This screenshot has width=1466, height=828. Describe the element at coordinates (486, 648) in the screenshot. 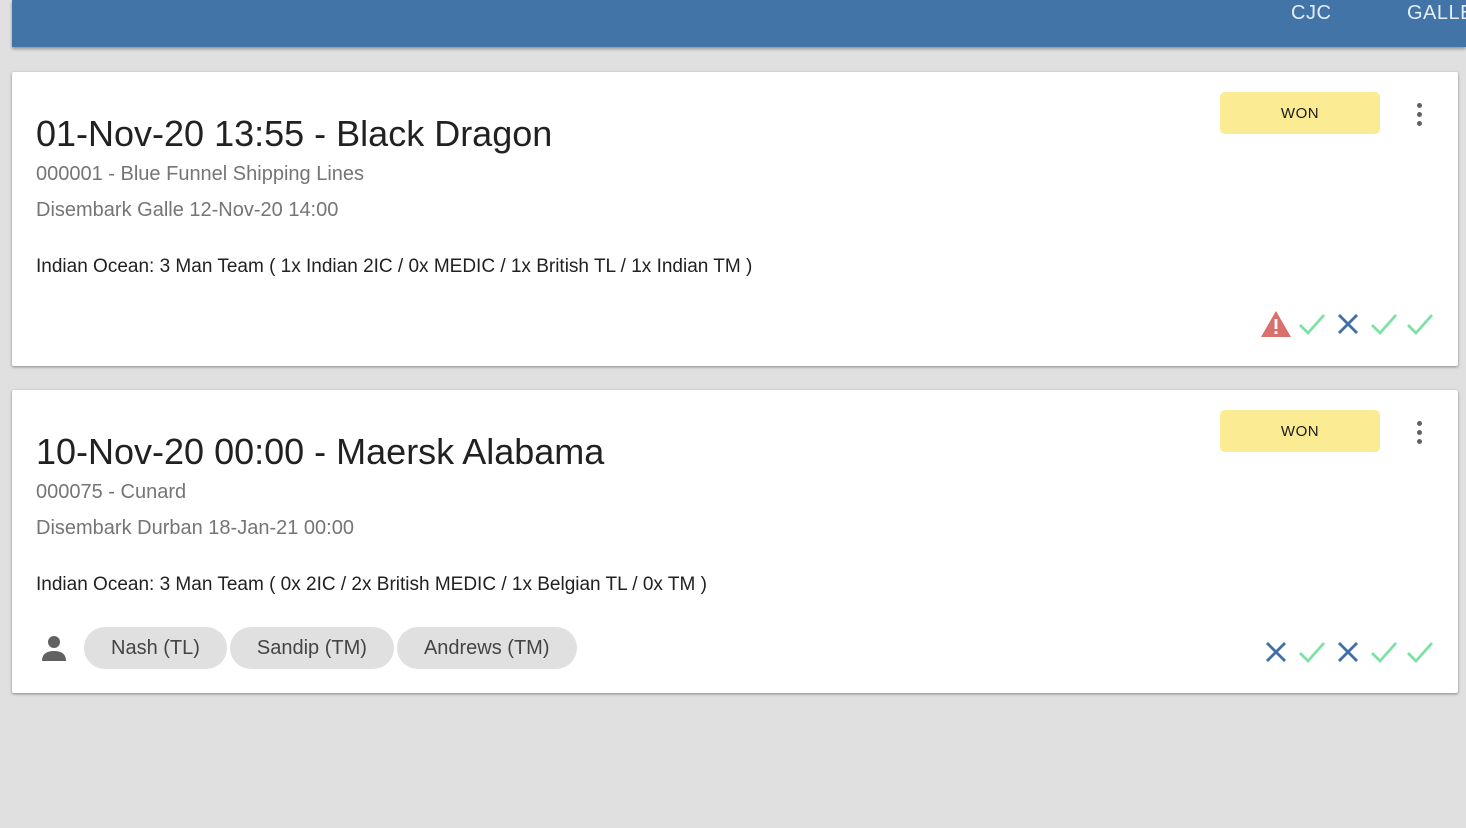

I see `crew-chip: Andrews (TM)` at that location.